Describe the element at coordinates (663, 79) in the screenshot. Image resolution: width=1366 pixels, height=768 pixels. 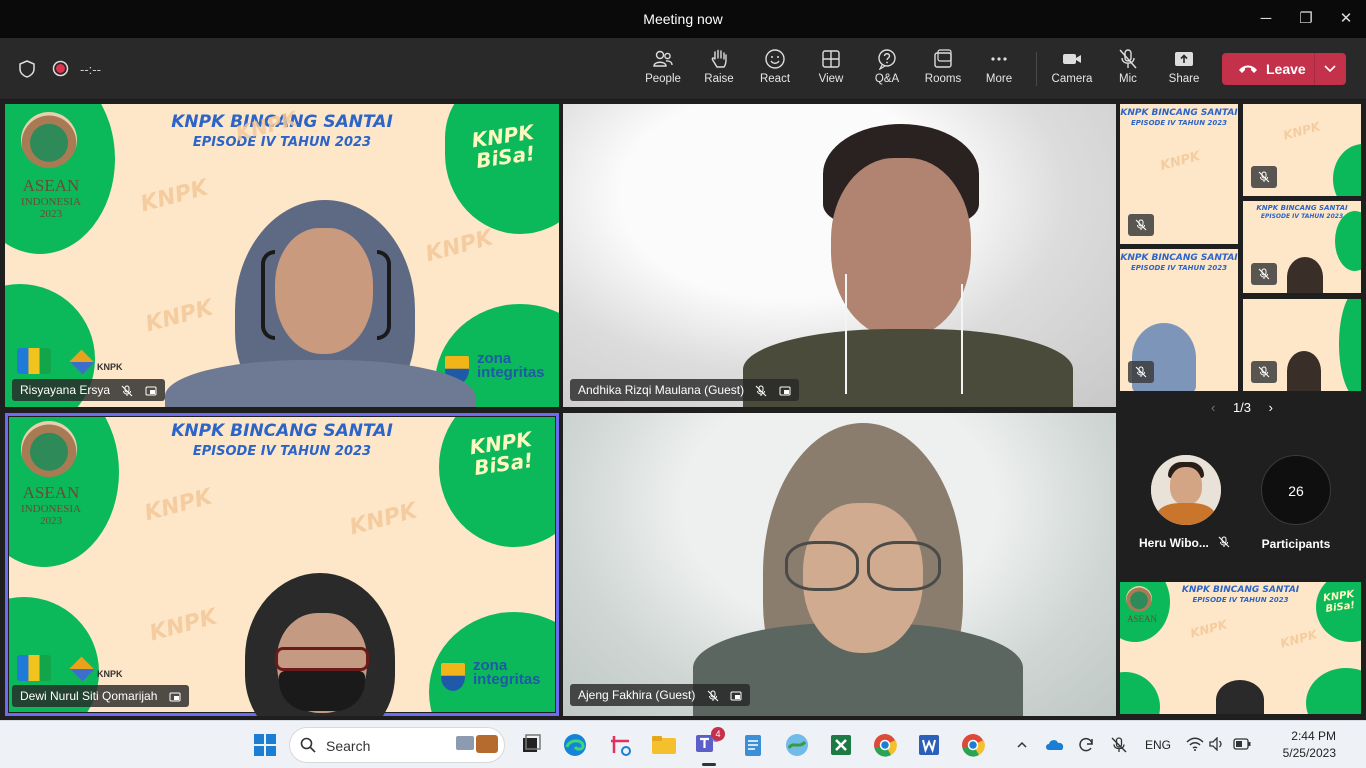
I see `people-label: People` at that location.